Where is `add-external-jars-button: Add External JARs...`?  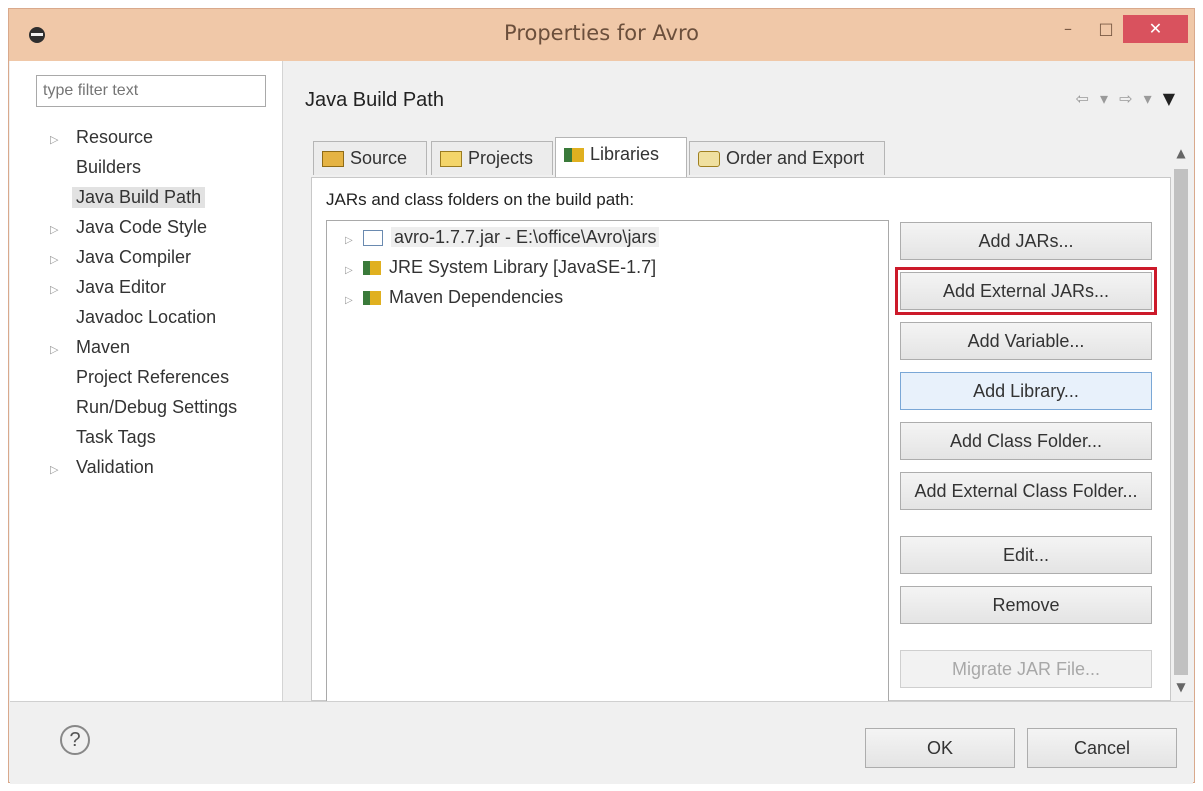 add-external-jars-button: Add External JARs... is located at coordinates (1026, 291).